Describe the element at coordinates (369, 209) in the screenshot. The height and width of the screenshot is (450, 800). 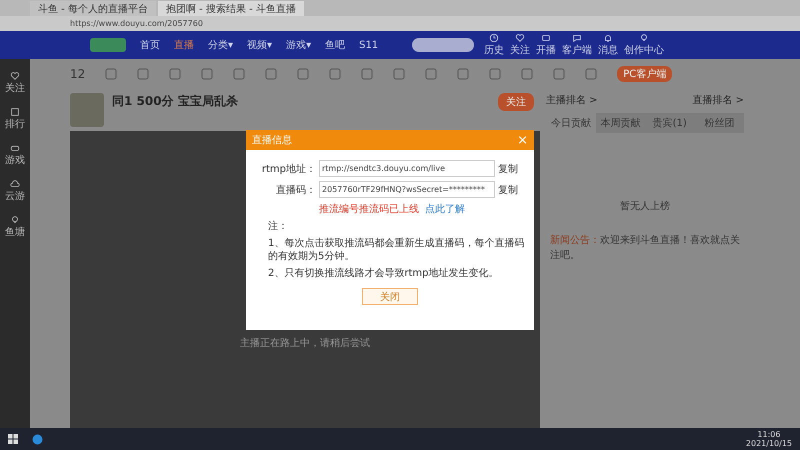
I see `warning-text: 推流编号推流码已上线` at that location.